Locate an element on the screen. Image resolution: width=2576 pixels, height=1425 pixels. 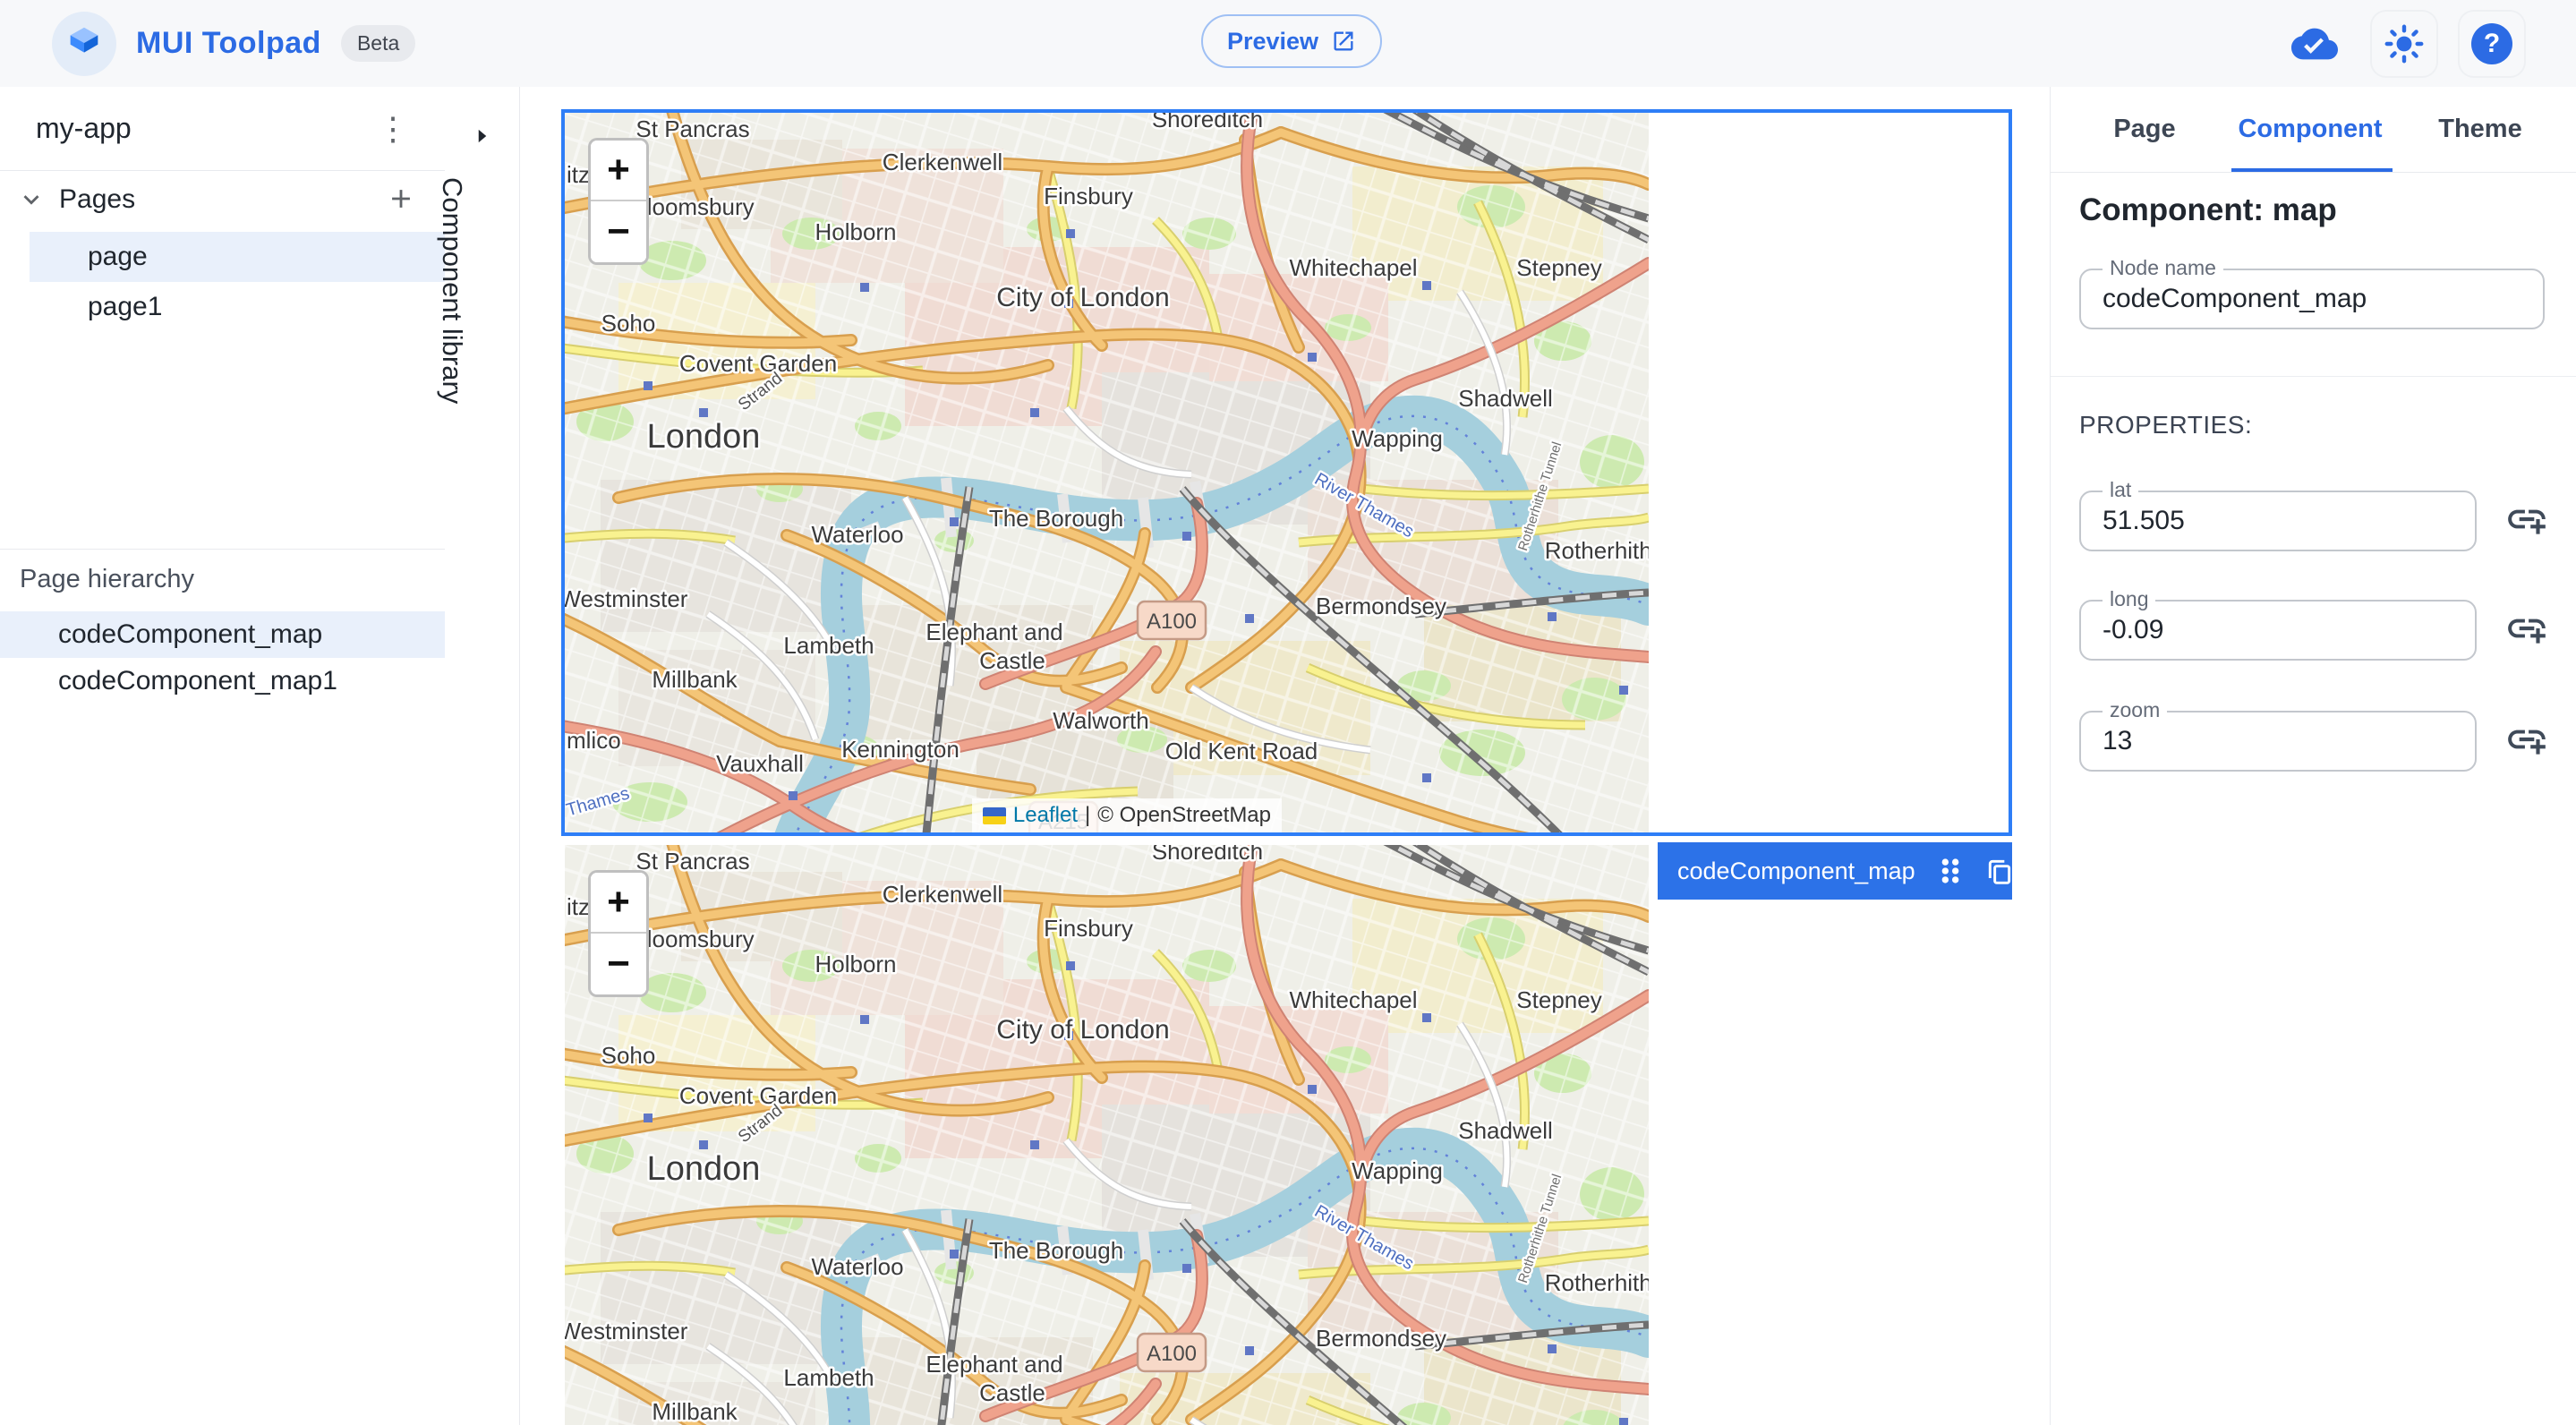
properties-title: PROPERTIES: is located at coordinates (2166, 425).